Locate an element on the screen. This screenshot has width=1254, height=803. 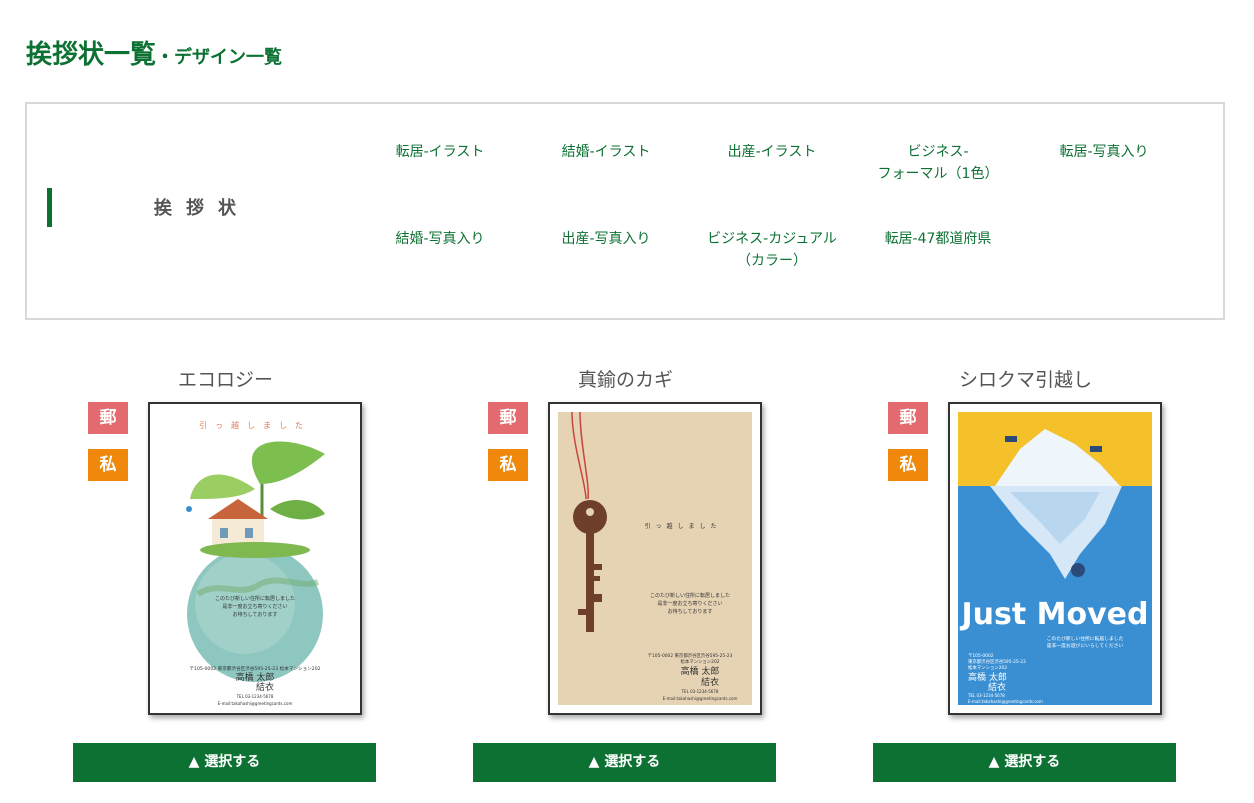
page-title: 挨拶状一覧・デザイン一覧 is located at coordinates (154, 52).